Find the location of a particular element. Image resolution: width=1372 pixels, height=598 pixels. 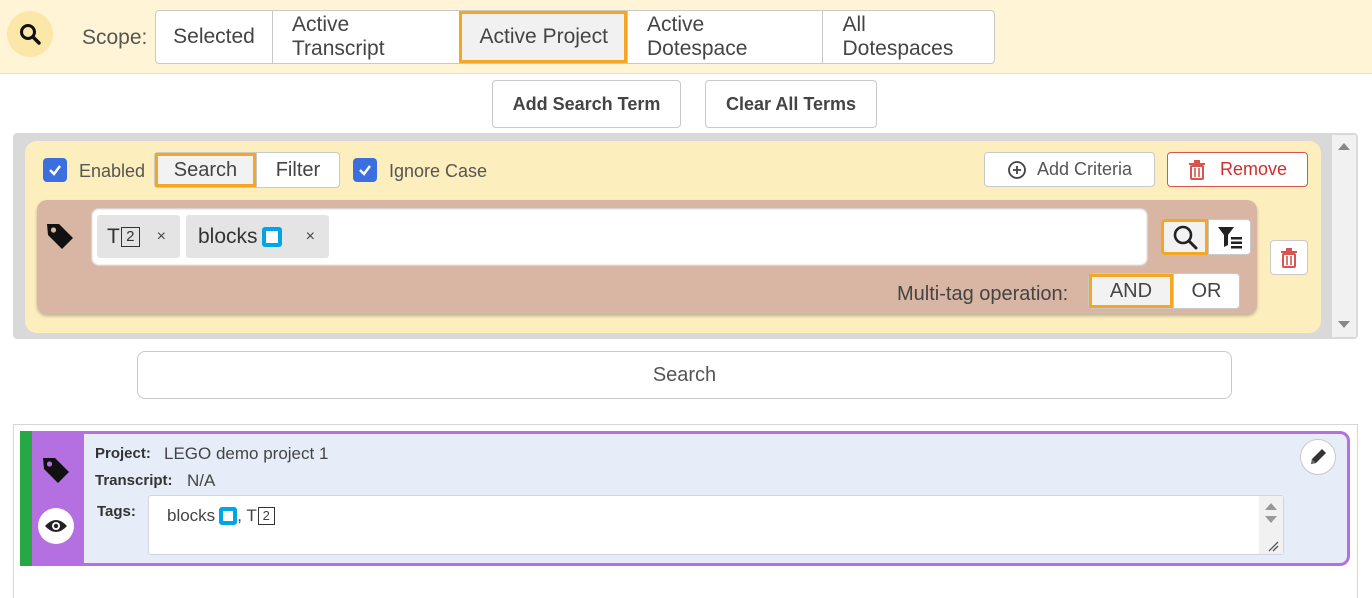

tag-value: blocks is located at coordinates (191, 515).